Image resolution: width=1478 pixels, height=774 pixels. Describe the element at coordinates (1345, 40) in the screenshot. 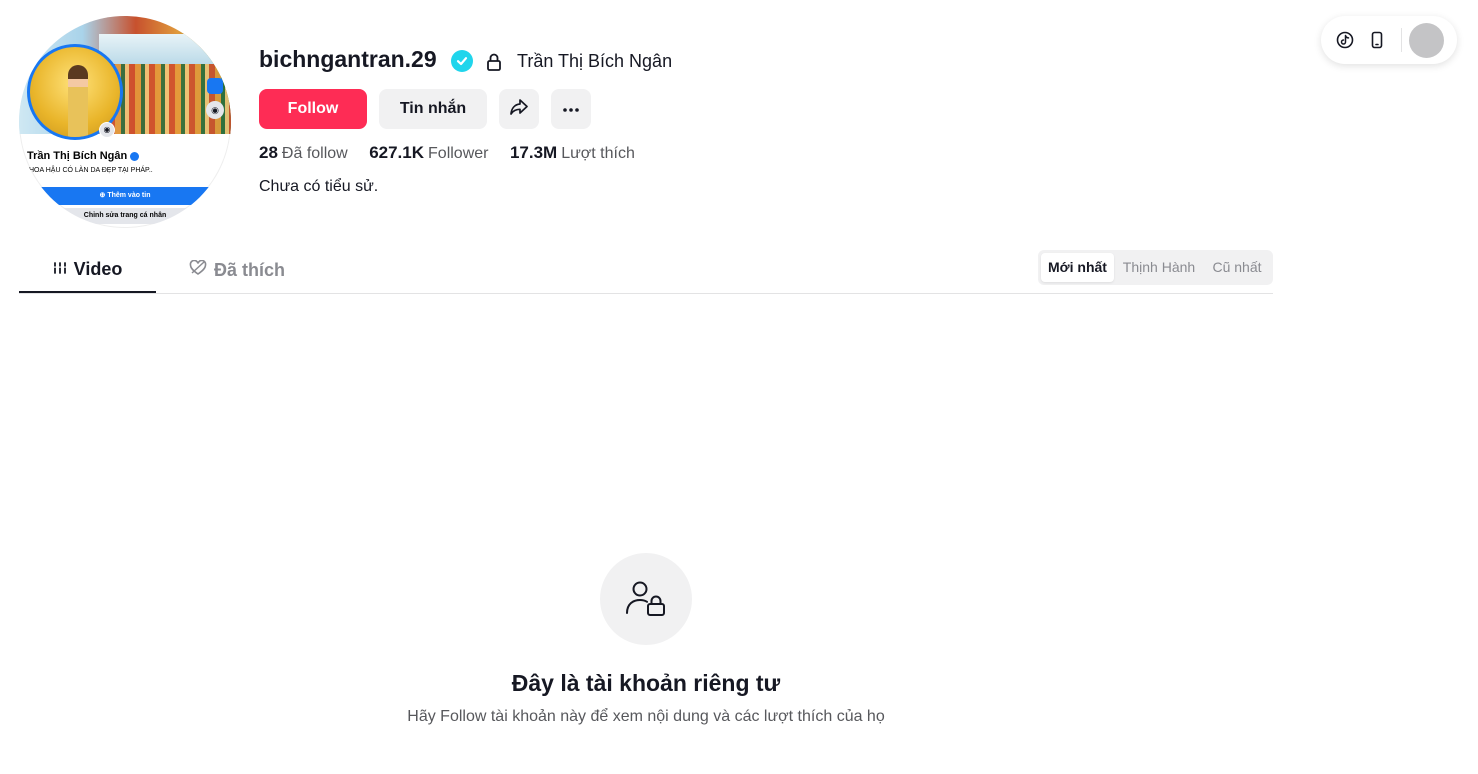

I see `tiktok-icon` at that location.